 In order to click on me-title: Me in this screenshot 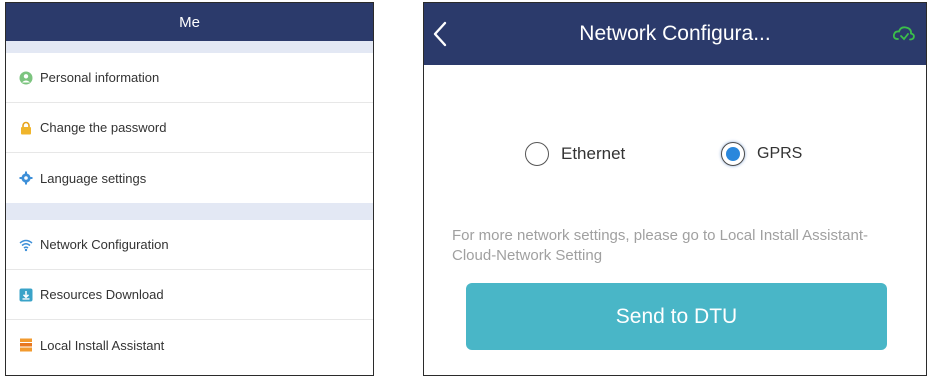, I will do `click(189, 22)`.